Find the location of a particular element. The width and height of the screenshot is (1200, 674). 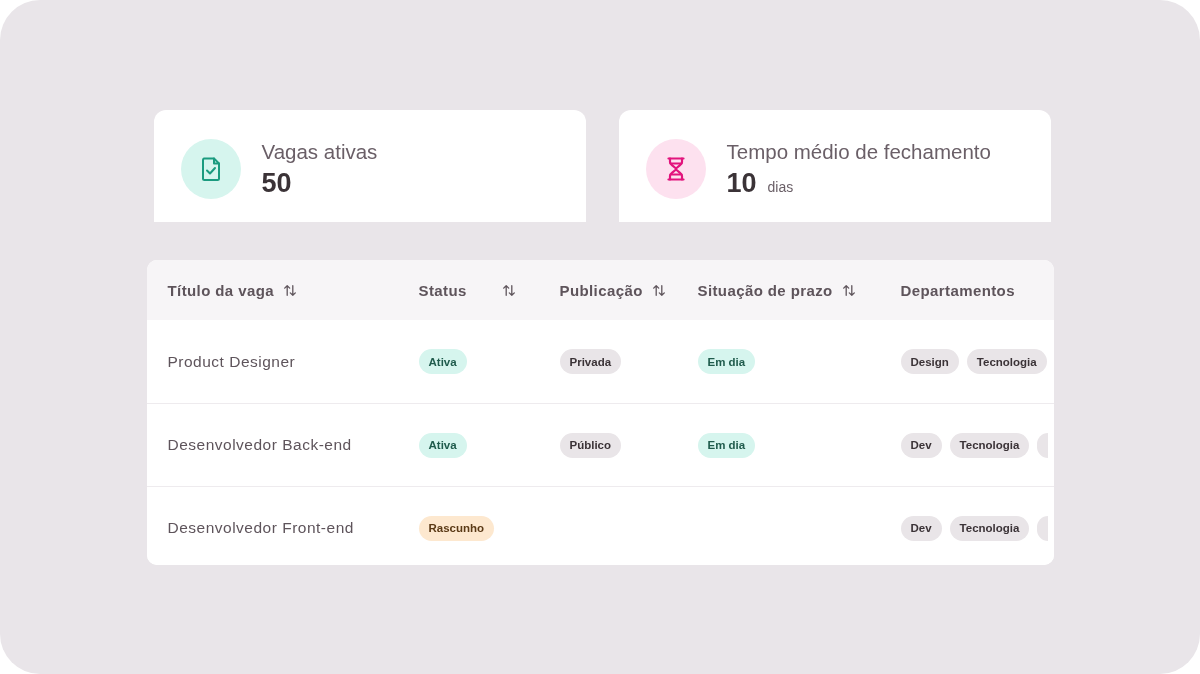

job-title-cell: Product Designer is located at coordinates (231, 361).